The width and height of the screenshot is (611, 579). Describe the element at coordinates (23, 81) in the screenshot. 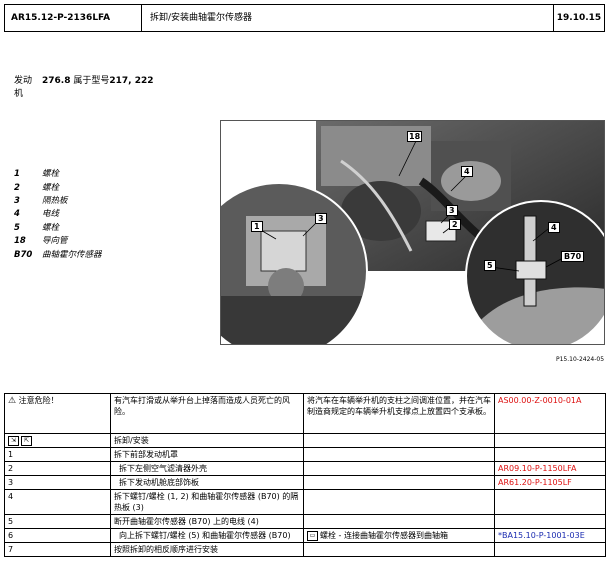

I see `engine-label: 发动` at that location.